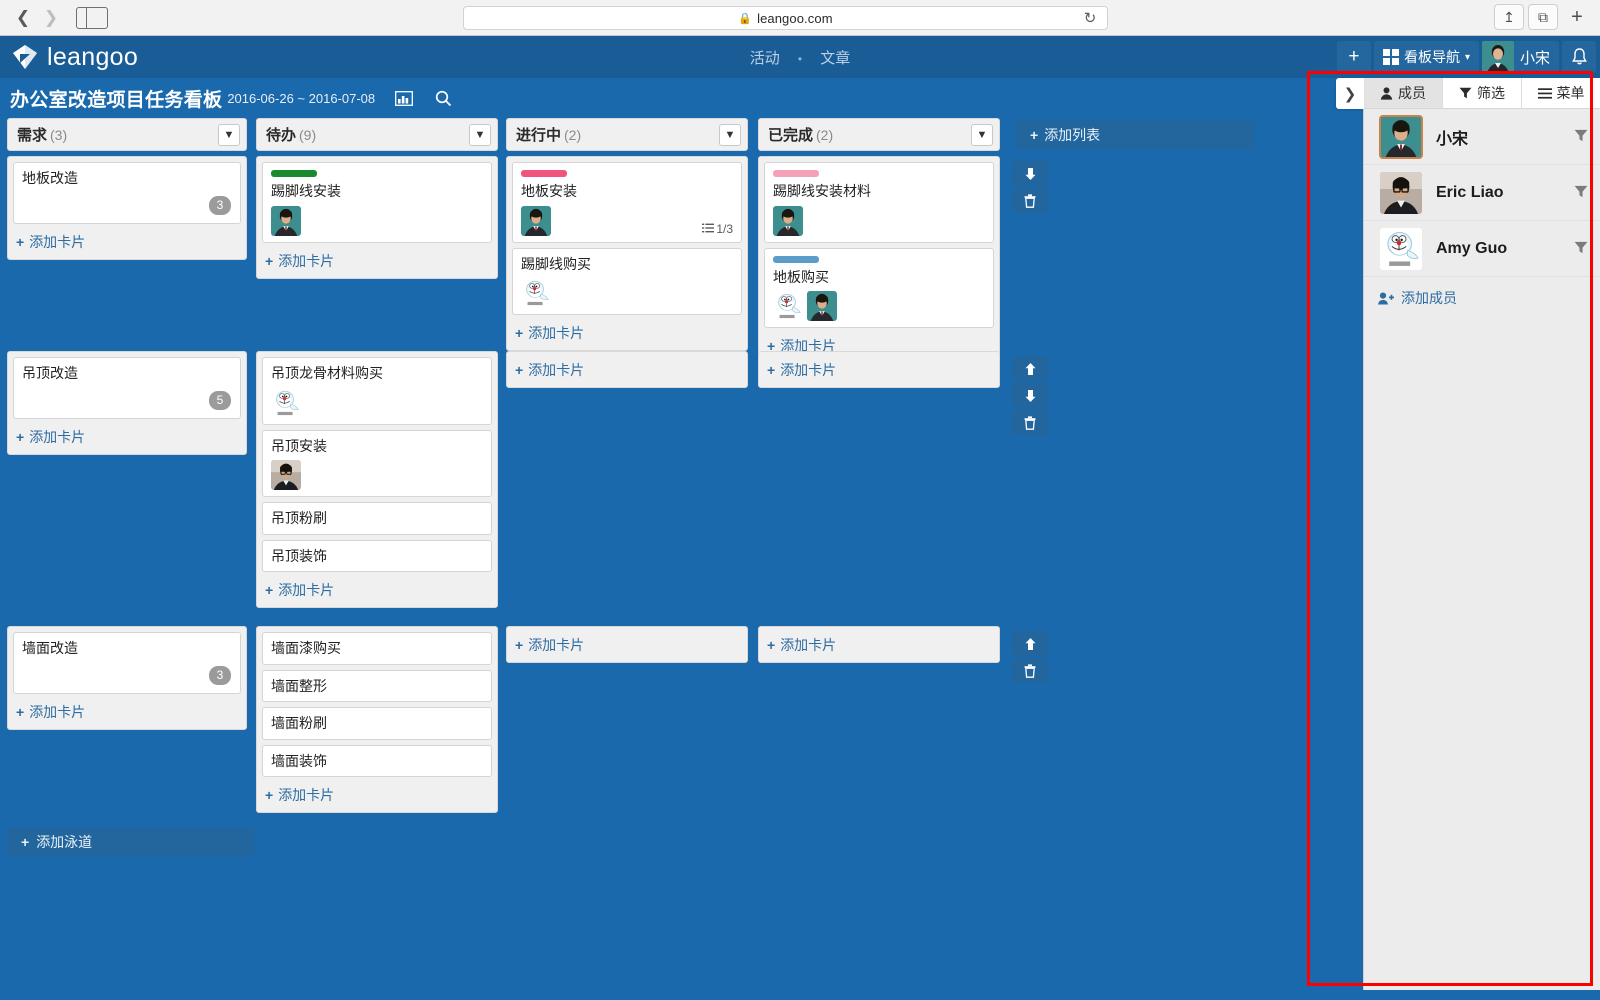 The image size is (1600, 1000). What do you see at coordinates (1577, 17) in the screenshot?
I see `new-tab-button: +` at bounding box center [1577, 17].